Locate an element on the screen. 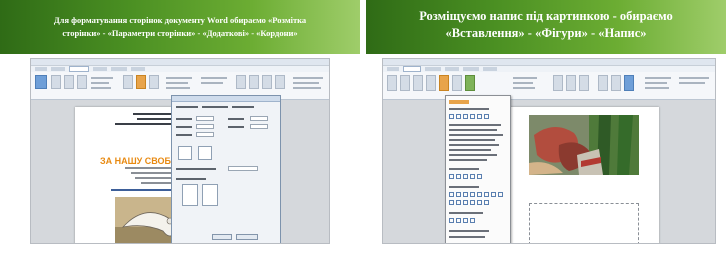  shape-freeform-icon is located at coordinates (472, 176).